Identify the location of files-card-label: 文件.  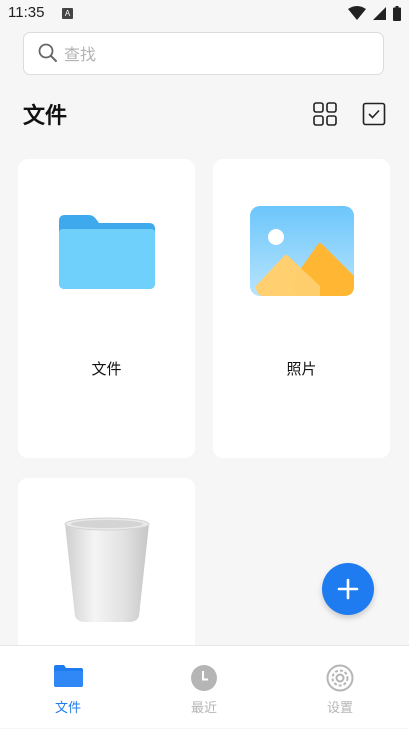
(106, 369).